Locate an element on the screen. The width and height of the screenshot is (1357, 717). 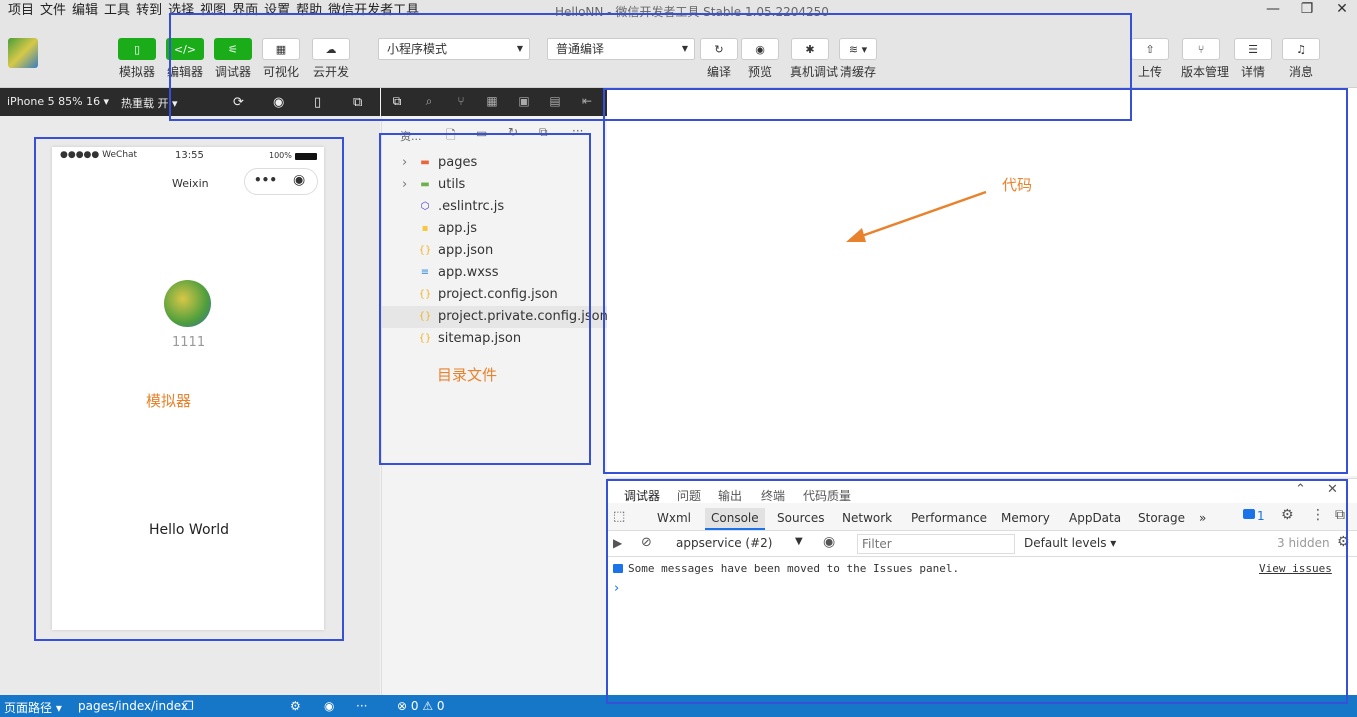
upload-icon: ⇧ is located at coordinates (1150, 49).